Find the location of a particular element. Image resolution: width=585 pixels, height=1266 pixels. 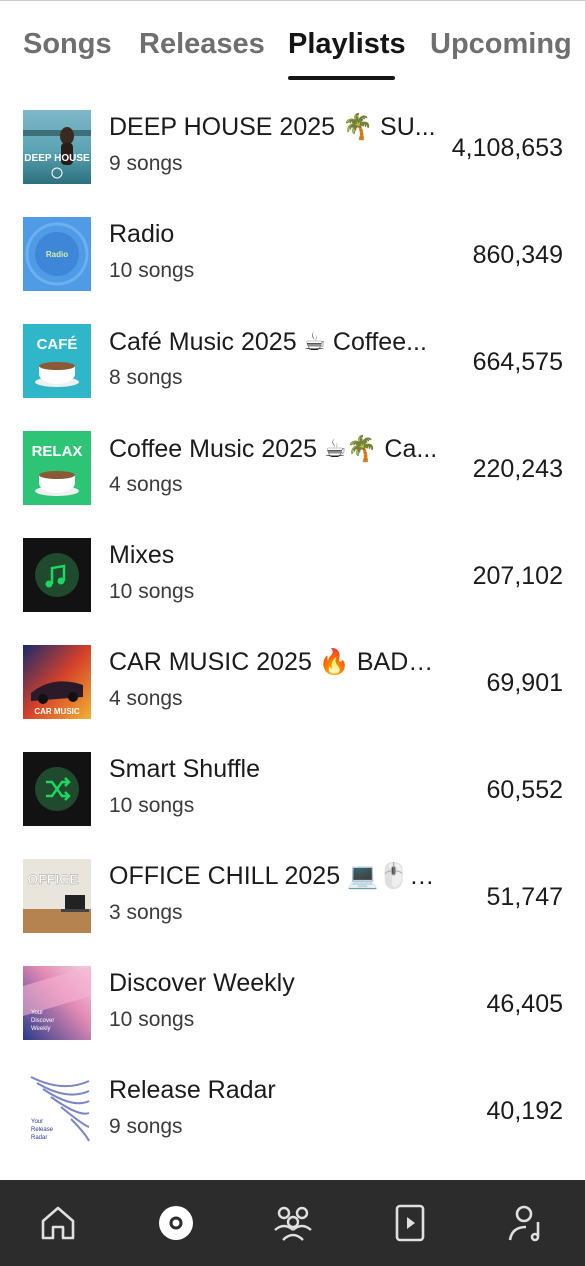

svg-text: OFFICE is located at coordinates (52, 879).